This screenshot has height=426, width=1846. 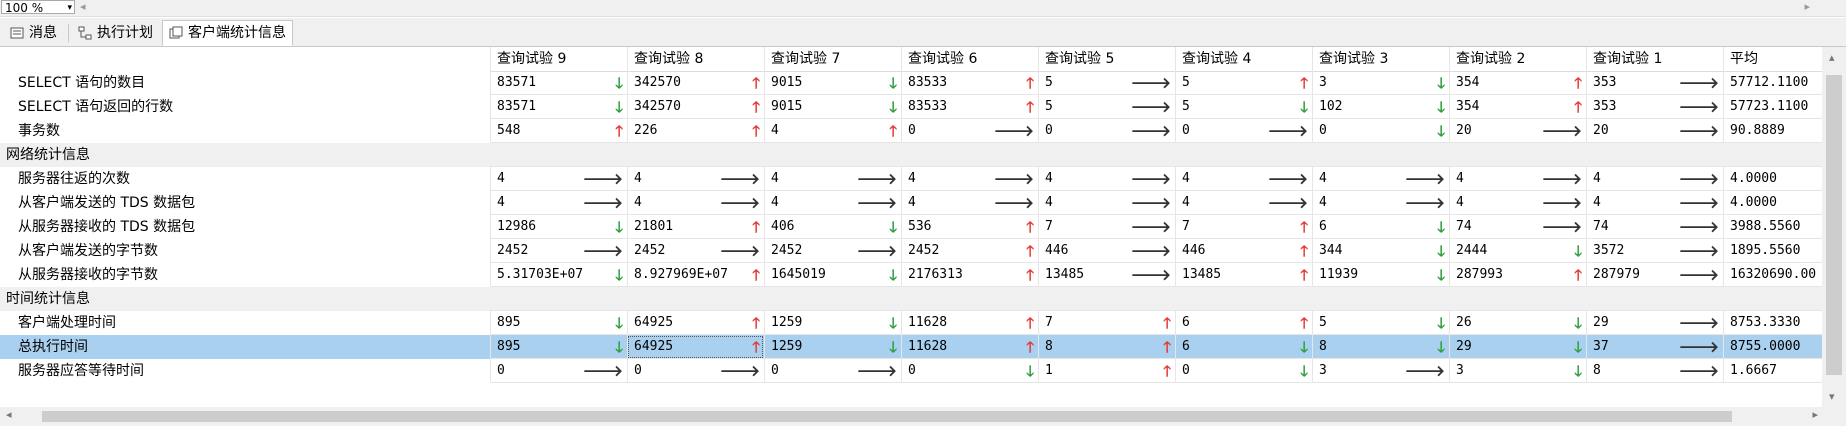 What do you see at coordinates (1772, 131) in the screenshot?
I see `average-cell: 90.8889` at bounding box center [1772, 131].